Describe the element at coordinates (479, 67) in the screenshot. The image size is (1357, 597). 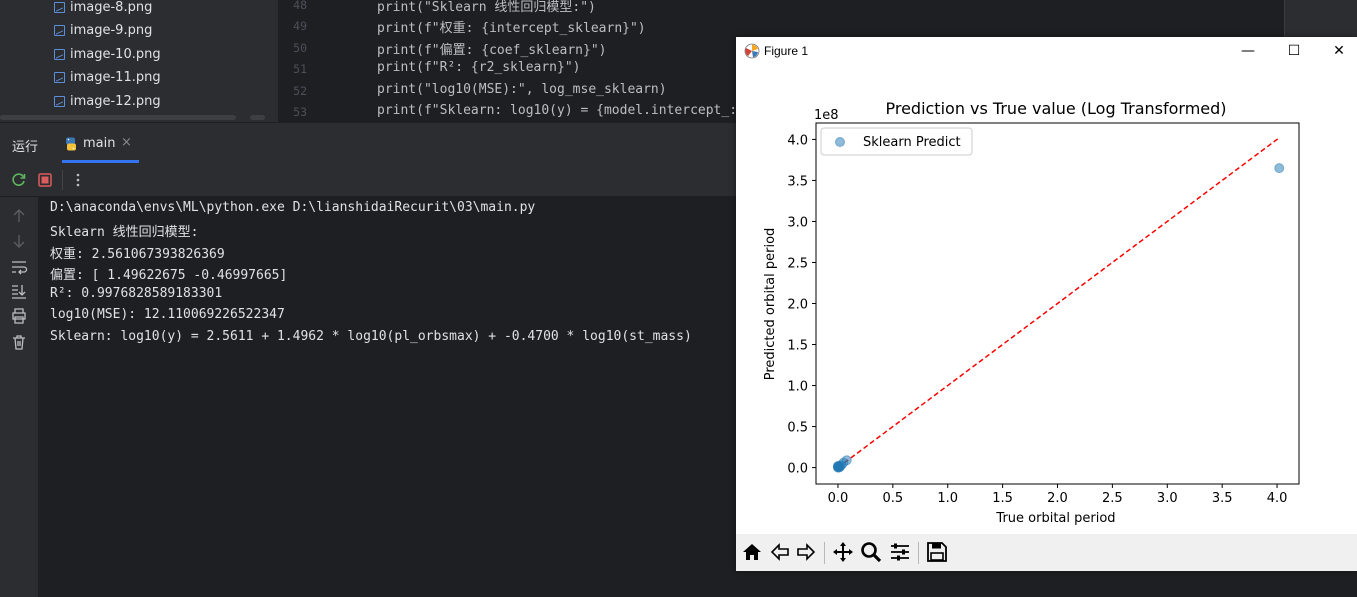
I see `code-line: print(f"R²: {r2_sklearn}")` at that location.